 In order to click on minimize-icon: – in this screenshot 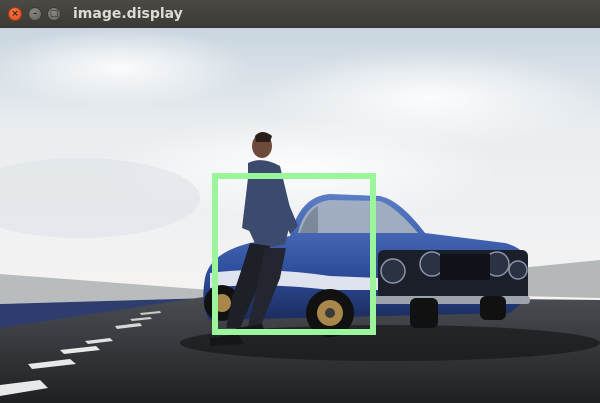, I will do `click(35, 14)`.